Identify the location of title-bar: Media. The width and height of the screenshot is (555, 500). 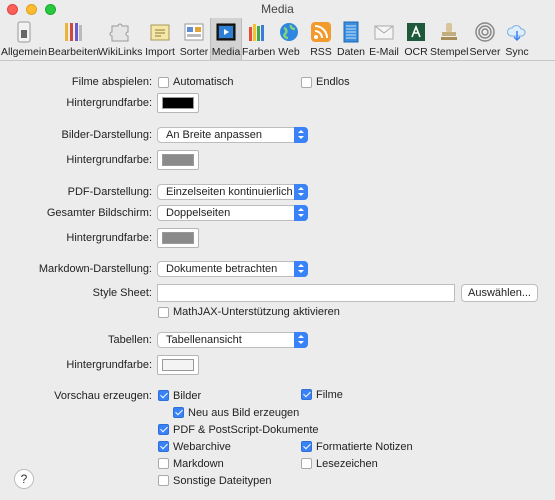
(277, 9).